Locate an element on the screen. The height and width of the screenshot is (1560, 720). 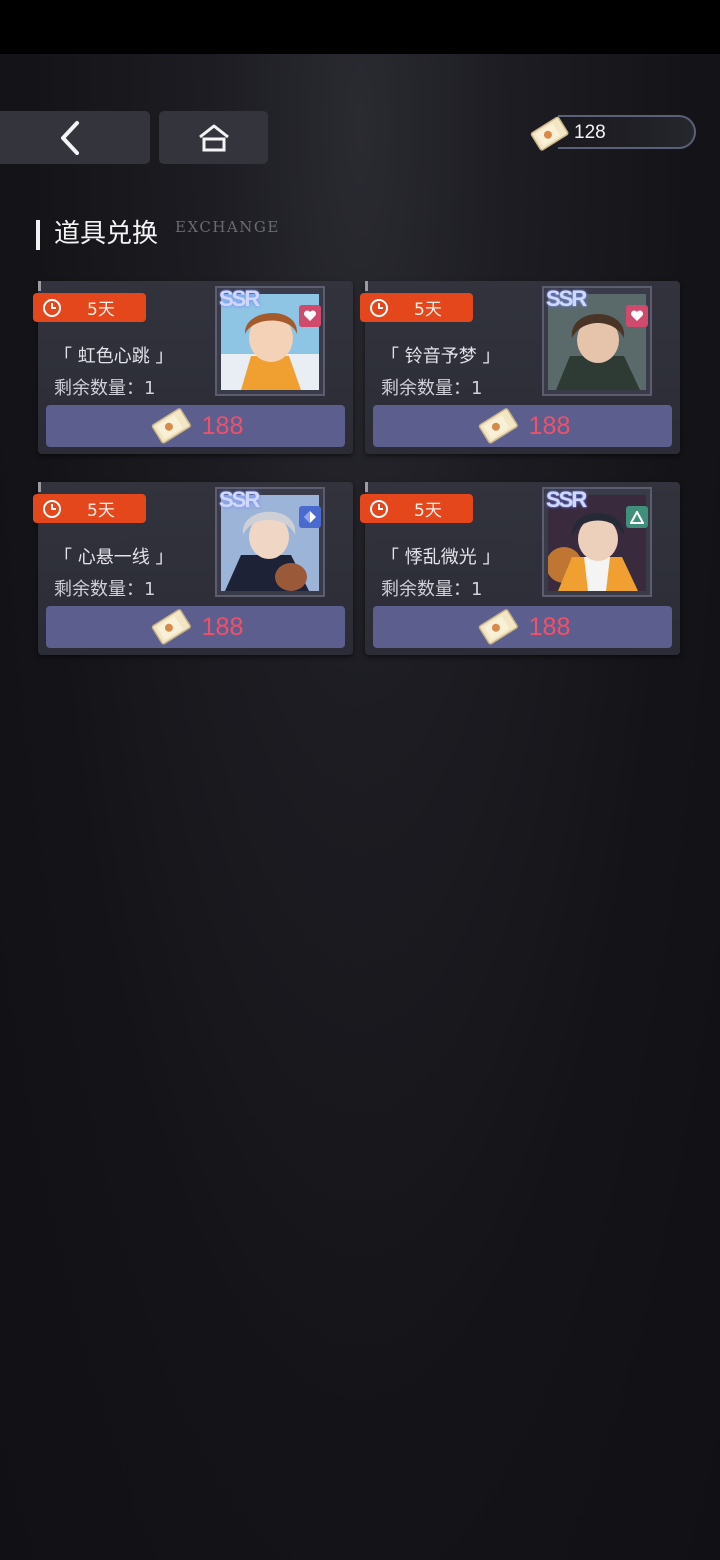
currency-display: 128 is located at coordinates (613, 132).